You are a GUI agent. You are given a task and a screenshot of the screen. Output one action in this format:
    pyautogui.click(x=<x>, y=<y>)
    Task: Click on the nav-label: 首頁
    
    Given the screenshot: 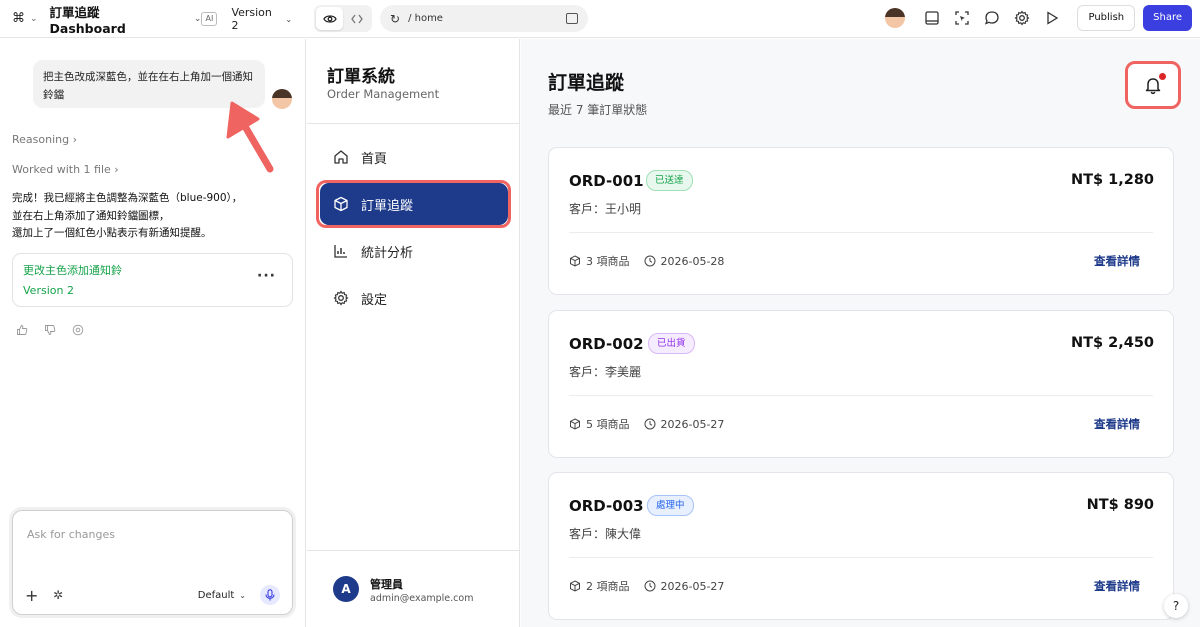 What is the action you would take?
    pyautogui.click(x=374, y=159)
    